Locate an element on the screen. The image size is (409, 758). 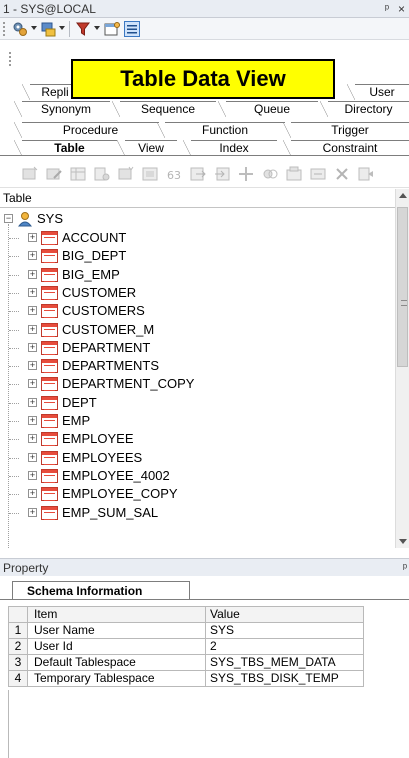
grant-icon is located at coordinates (102, 174).